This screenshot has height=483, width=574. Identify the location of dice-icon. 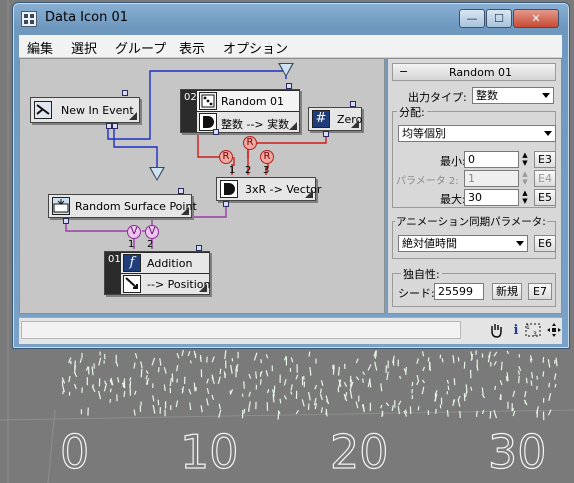
(208, 101).